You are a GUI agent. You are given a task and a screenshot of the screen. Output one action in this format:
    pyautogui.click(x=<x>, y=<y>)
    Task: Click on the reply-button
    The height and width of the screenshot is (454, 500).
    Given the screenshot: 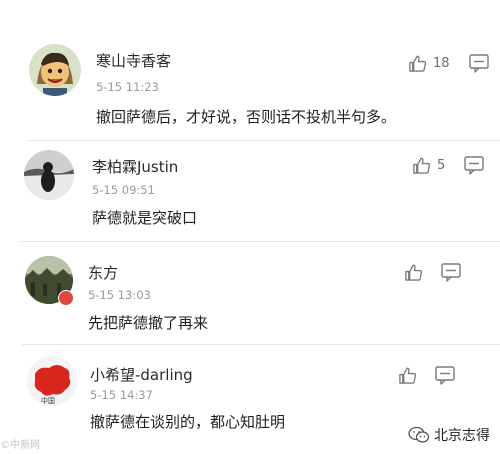 What is the action you would take?
    pyautogui.click(x=445, y=375)
    